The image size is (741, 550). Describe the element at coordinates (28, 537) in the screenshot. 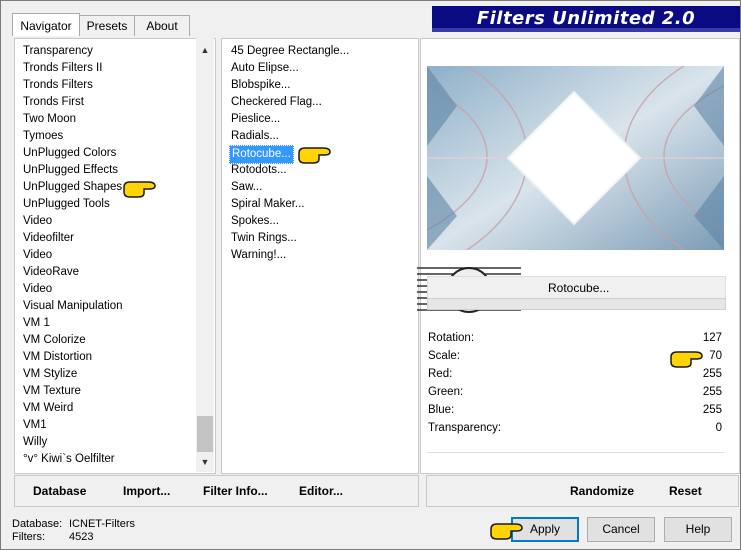

I see `status-filters-label: Filters:` at that location.